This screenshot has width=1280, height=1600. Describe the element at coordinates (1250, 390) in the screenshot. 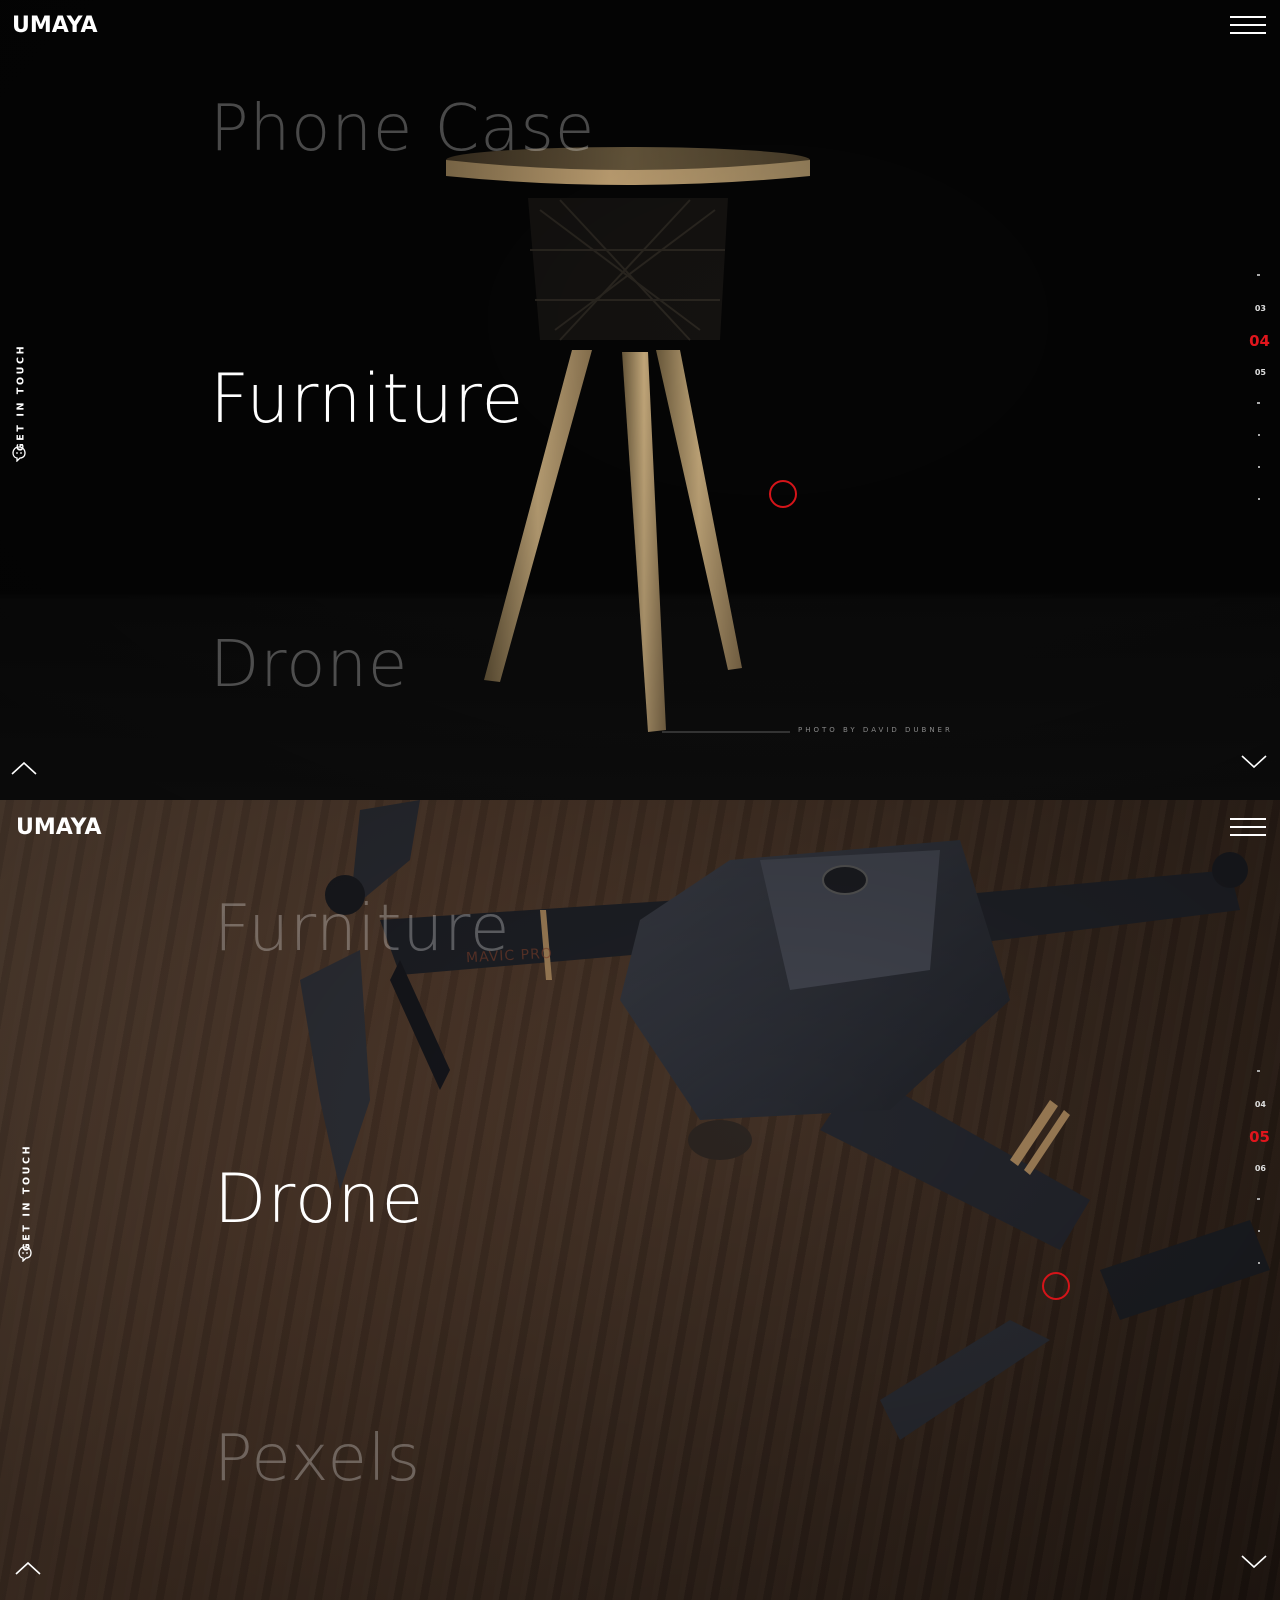

I see `slide-pager: 03 04 05` at that location.